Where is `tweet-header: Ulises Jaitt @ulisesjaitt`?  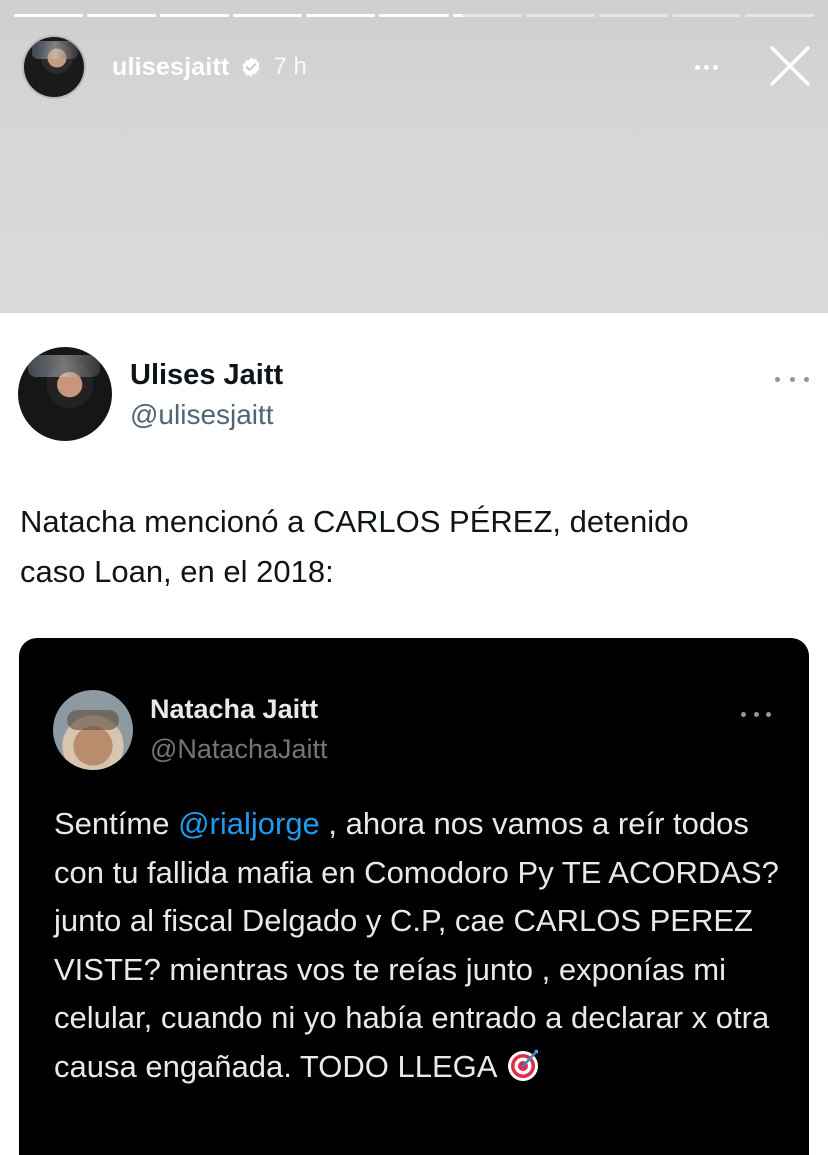 tweet-header: Ulises Jaitt @ulisesjaitt is located at coordinates (415, 395).